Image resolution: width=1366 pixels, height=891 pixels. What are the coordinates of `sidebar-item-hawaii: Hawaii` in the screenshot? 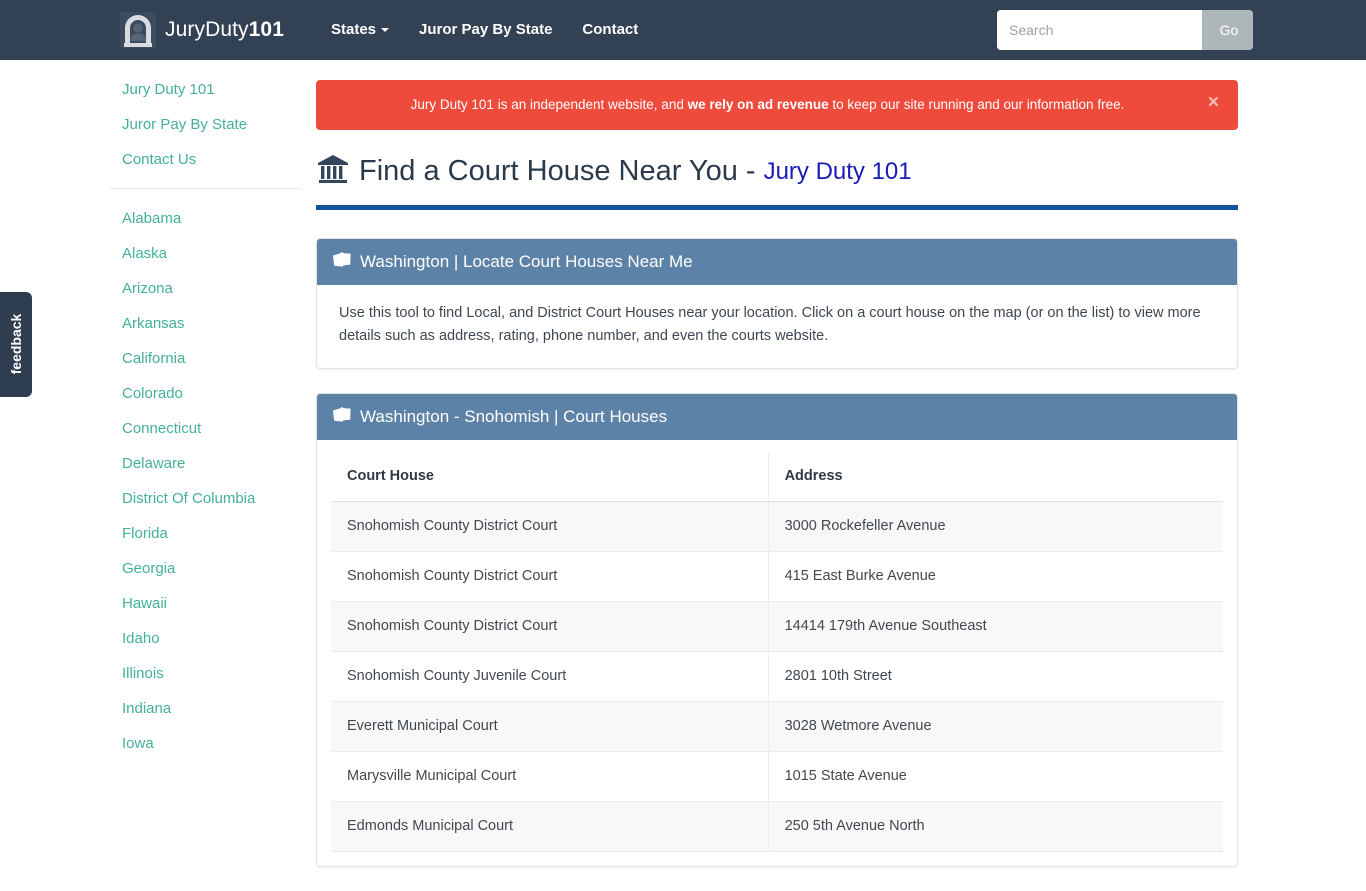 It's located at (205, 603).